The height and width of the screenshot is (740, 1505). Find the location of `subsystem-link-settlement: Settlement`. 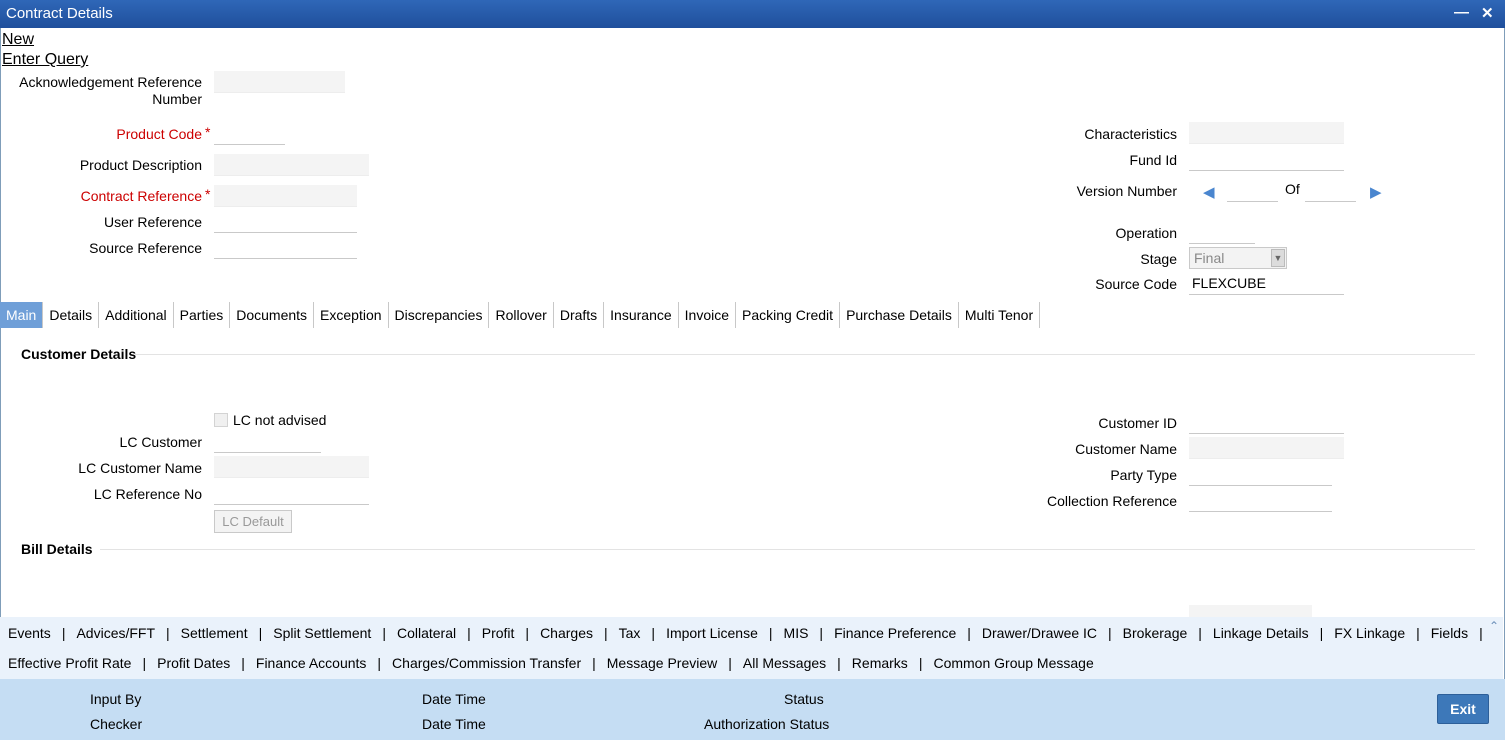

subsystem-link-settlement: Settlement is located at coordinates (214, 633).